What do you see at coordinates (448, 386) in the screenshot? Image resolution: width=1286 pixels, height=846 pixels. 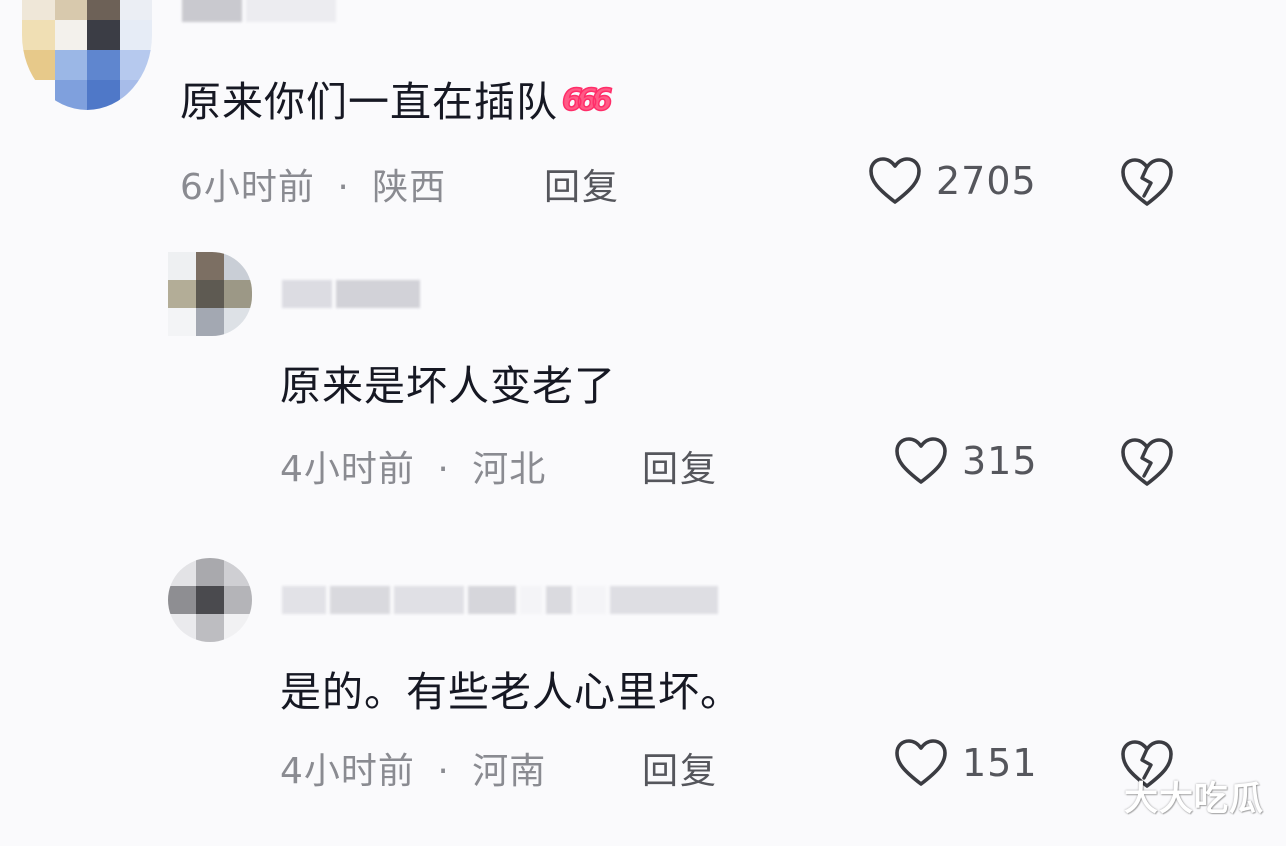 I see `comment-text: 原来是坏人变老了` at bounding box center [448, 386].